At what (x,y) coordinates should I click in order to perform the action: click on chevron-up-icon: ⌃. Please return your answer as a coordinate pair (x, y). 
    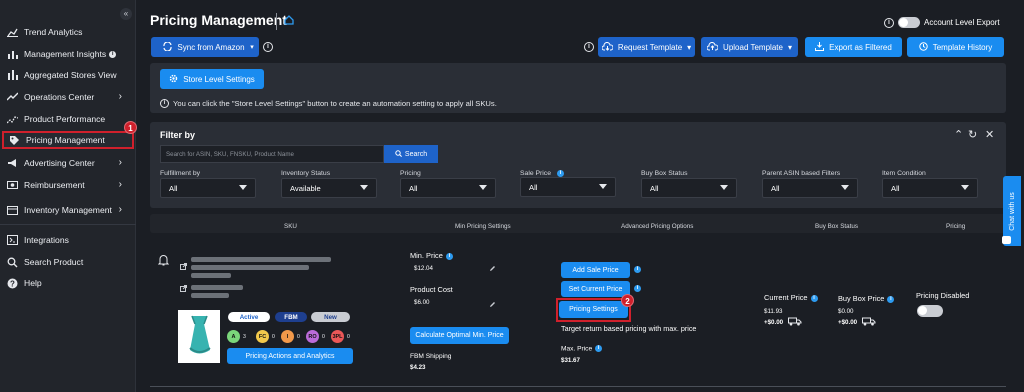
    Looking at the image, I should click on (958, 134).